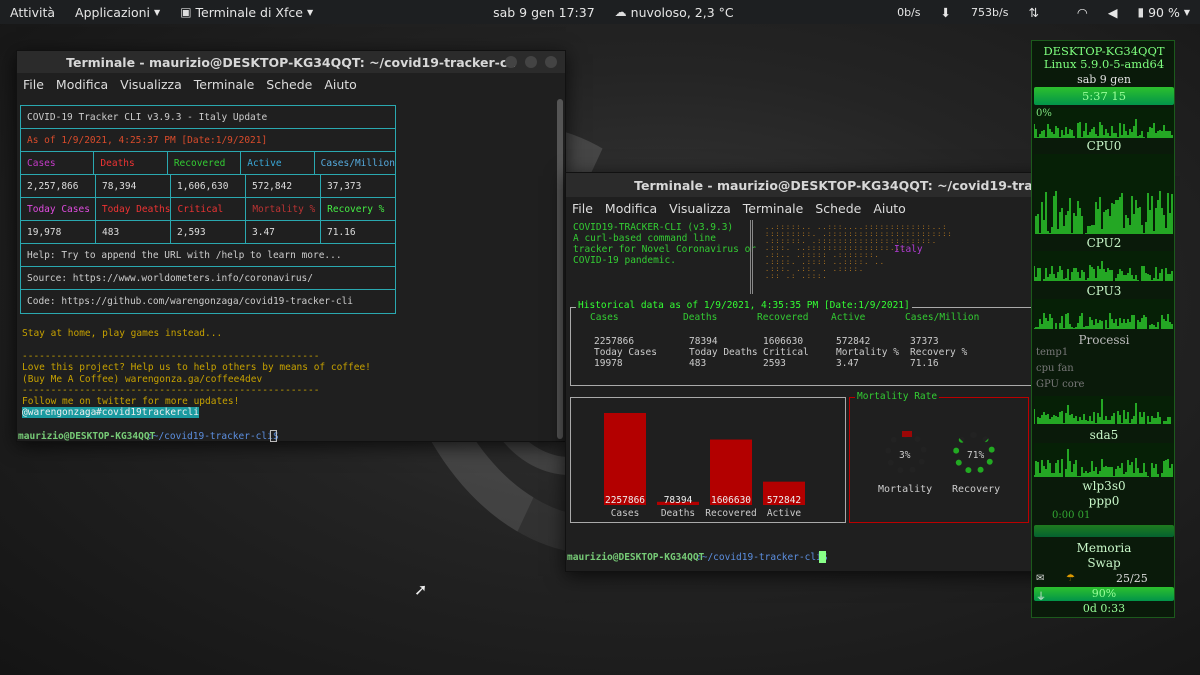 This screenshot has height=675, width=1200. Describe the element at coordinates (1033, 12) in the screenshot. I see `network-arrows-icon: ⇅` at that location.